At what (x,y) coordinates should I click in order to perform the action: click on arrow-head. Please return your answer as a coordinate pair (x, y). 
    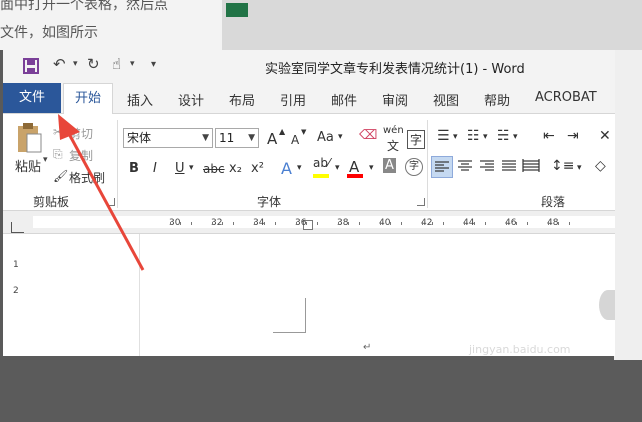
    Looking at the image, I should click on (69, 127).